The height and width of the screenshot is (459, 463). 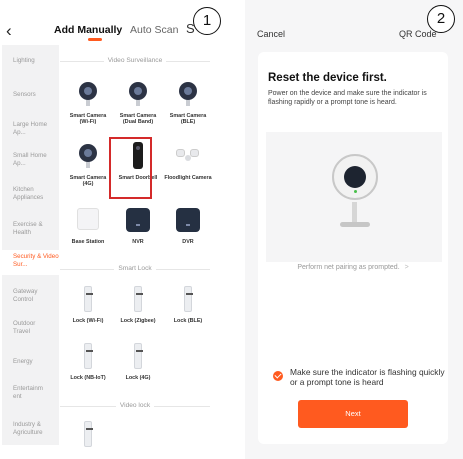 I want to click on sidebar-item-sensors: Sensors, so click(x=30, y=95).